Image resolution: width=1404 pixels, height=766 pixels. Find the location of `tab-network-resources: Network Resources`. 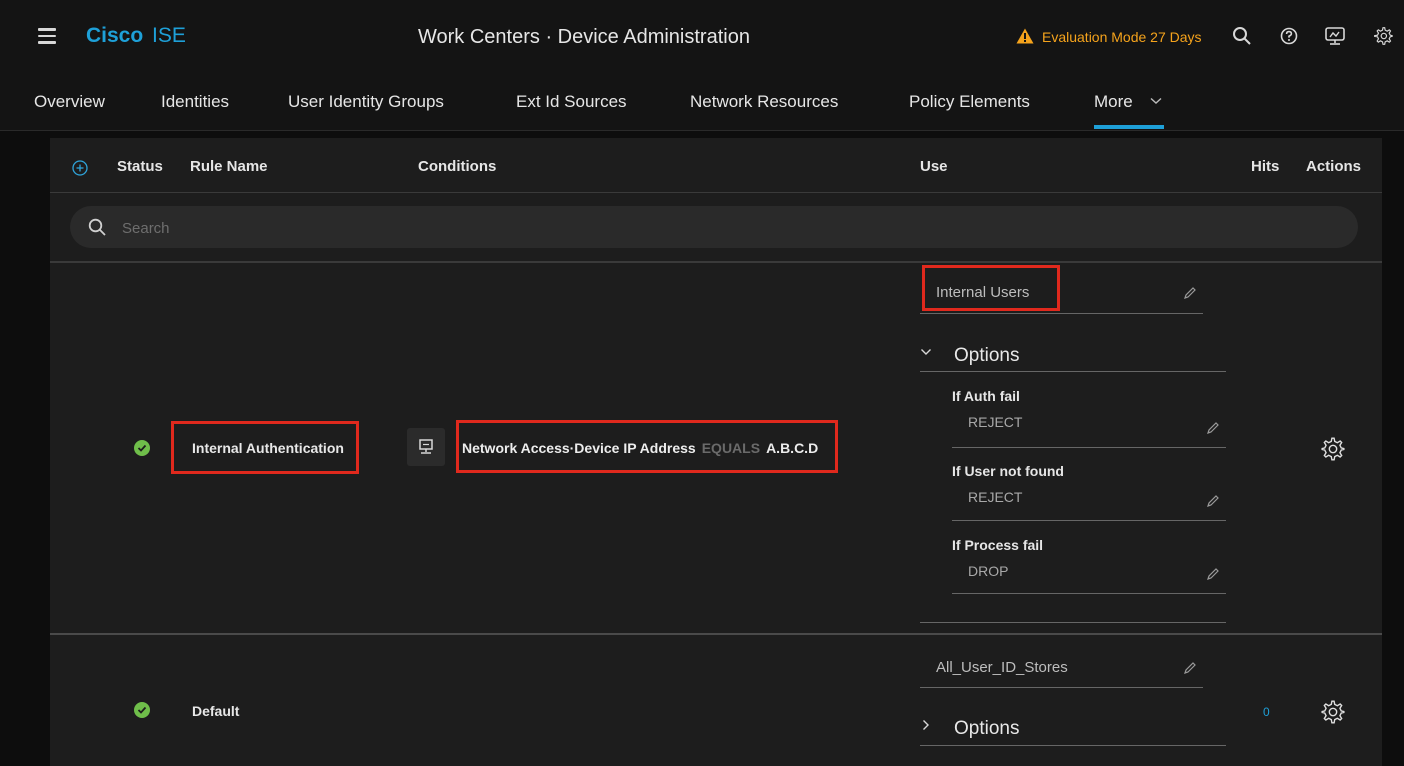

tab-network-resources: Network Resources is located at coordinates (764, 102).